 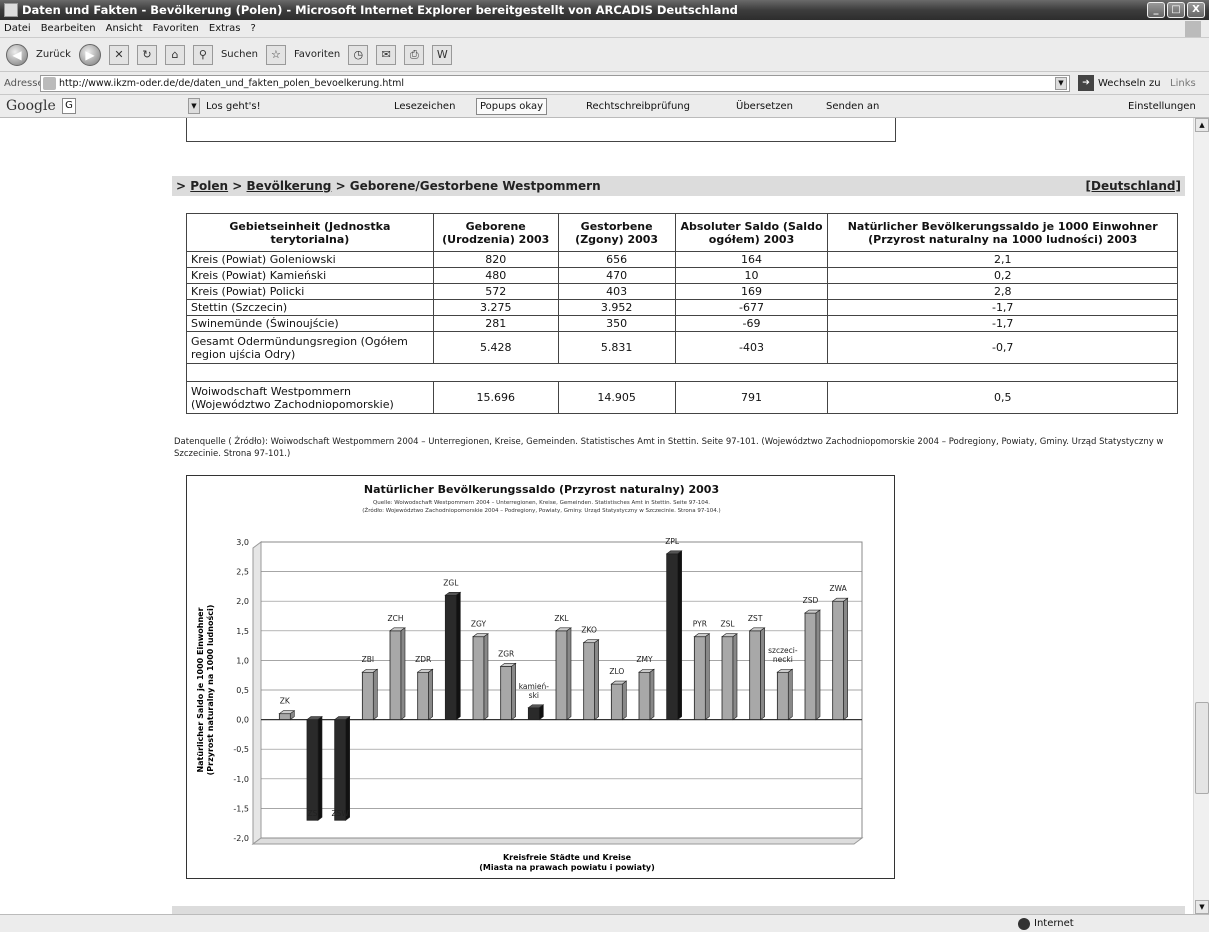 What do you see at coordinates (682, 275) in the screenshot?
I see `table-row: Kreis (Powiat) Kamieński 480 470 10 0,2` at bounding box center [682, 275].